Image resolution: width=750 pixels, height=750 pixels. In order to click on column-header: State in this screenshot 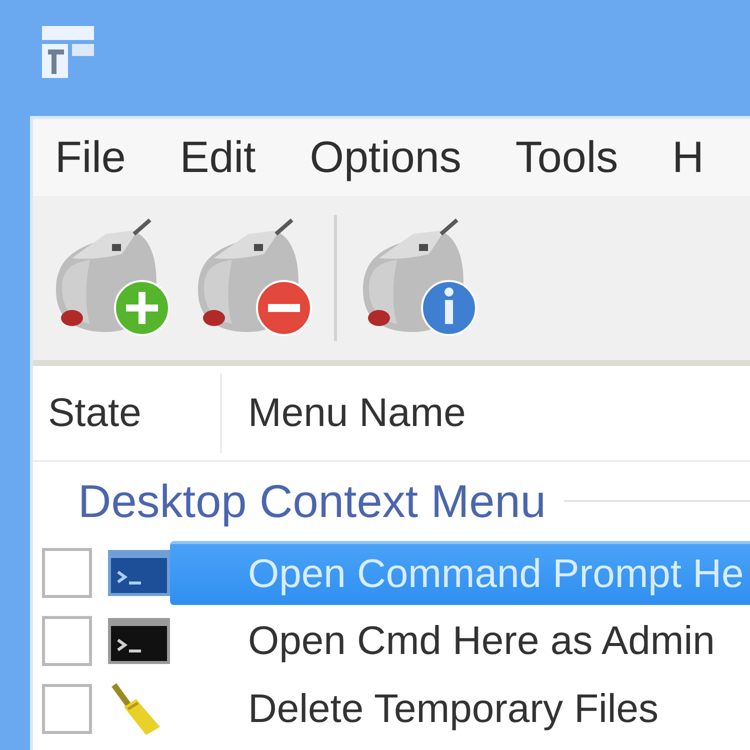, I will do `click(127, 413)`.